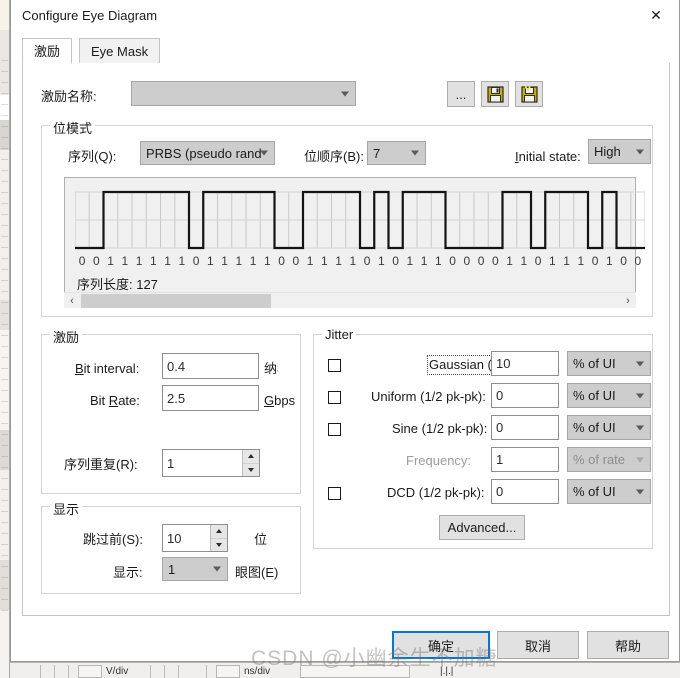 The height and width of the screenshot is (678, 680). What do you see at coordinates (334, 493) in the screenshot?
I see `jitter-dcd-checkbox` at bounding box center [334, 493].